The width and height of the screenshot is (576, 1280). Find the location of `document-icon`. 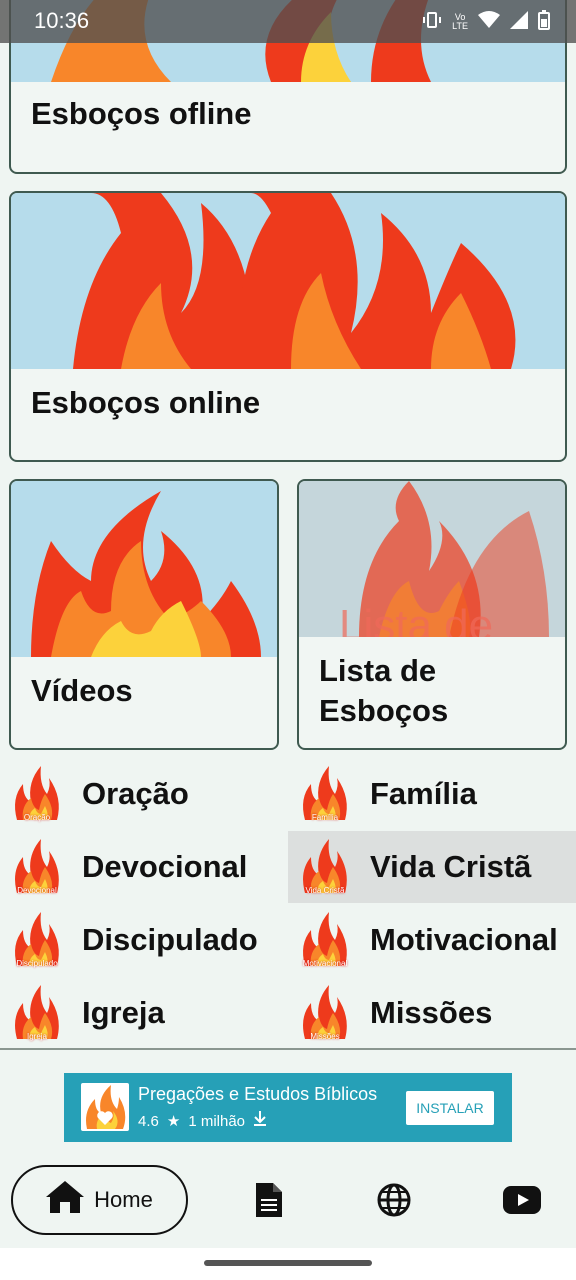

document-icon is located at coordinates (269, 1200).